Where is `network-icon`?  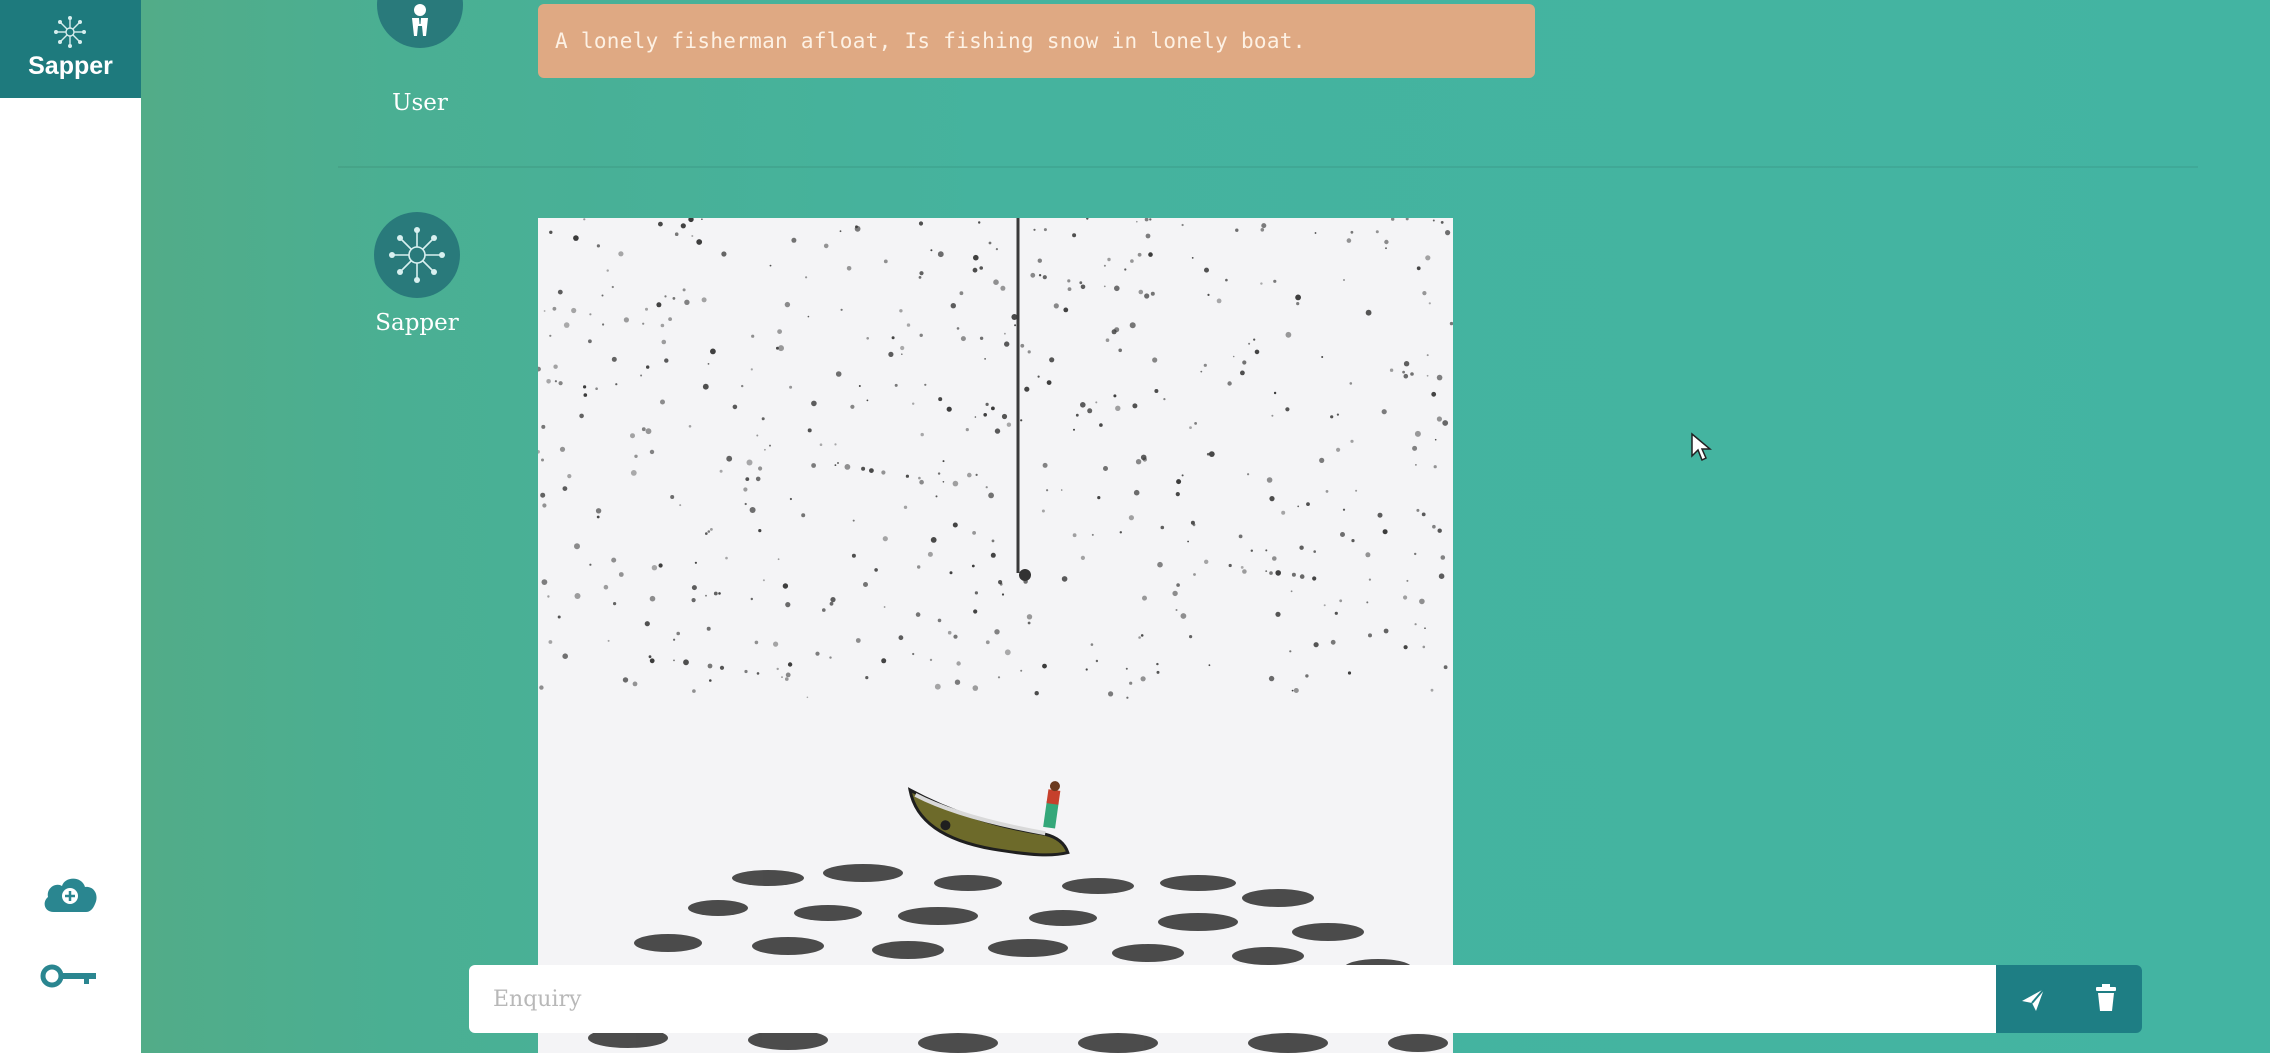 network-icon is located at coordinates (417, 255).